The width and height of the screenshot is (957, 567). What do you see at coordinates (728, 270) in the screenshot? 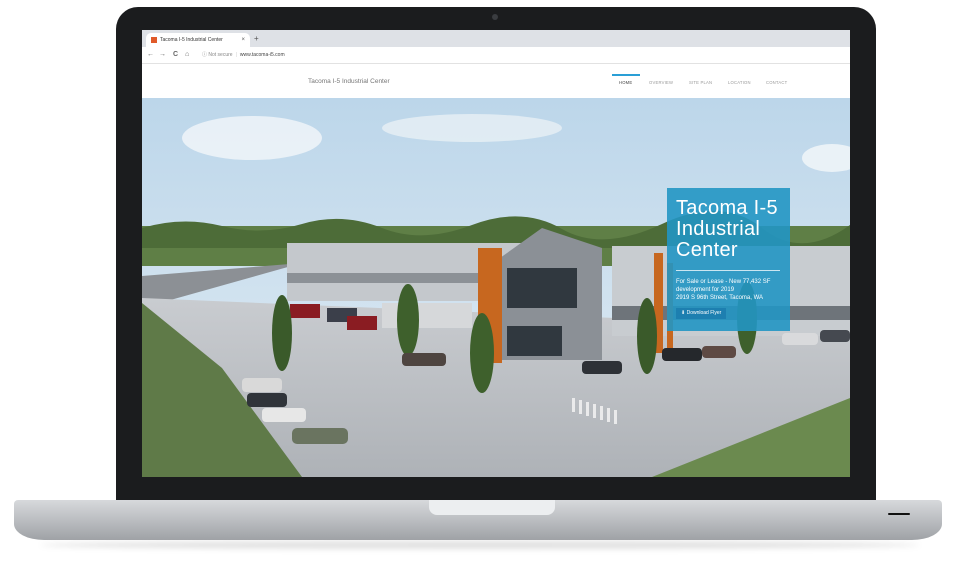
I see `hero-divider` at bounding box center [728, 270].